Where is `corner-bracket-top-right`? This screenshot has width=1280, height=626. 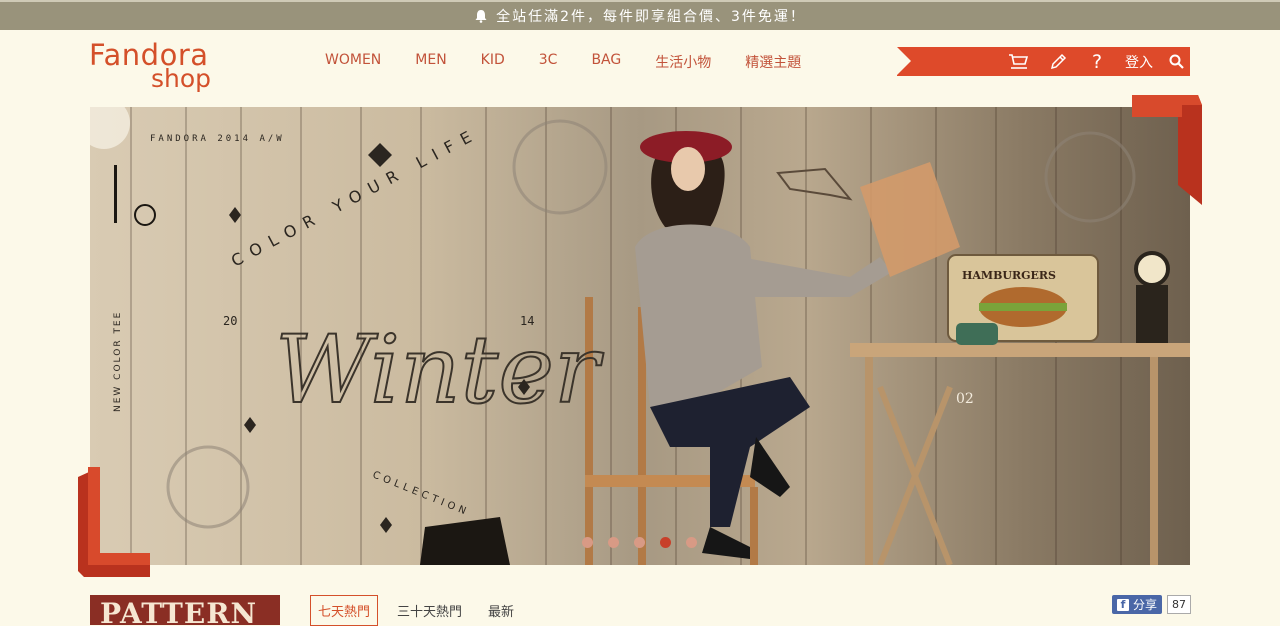 corner-bracket-top-right is located at coordinates (1167, 150).